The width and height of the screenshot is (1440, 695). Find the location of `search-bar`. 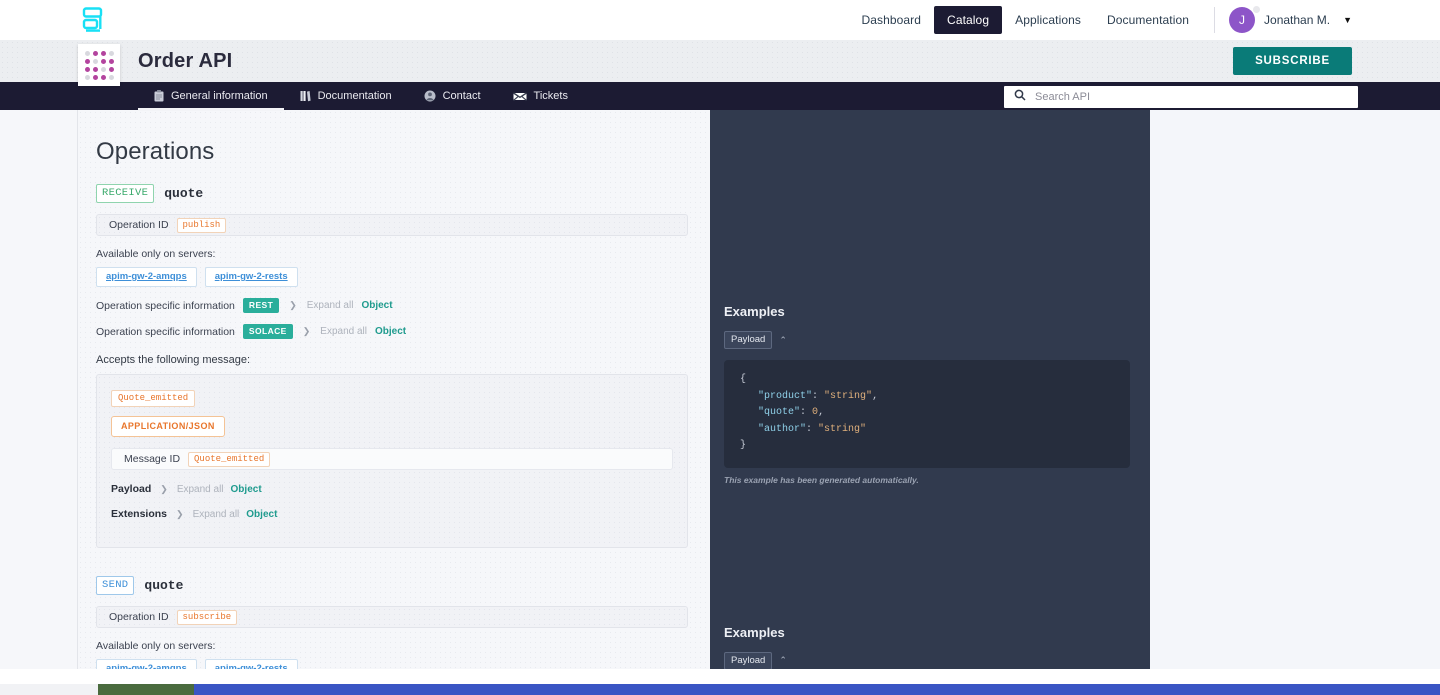

search-bar is located at coordinates (1181, 97).